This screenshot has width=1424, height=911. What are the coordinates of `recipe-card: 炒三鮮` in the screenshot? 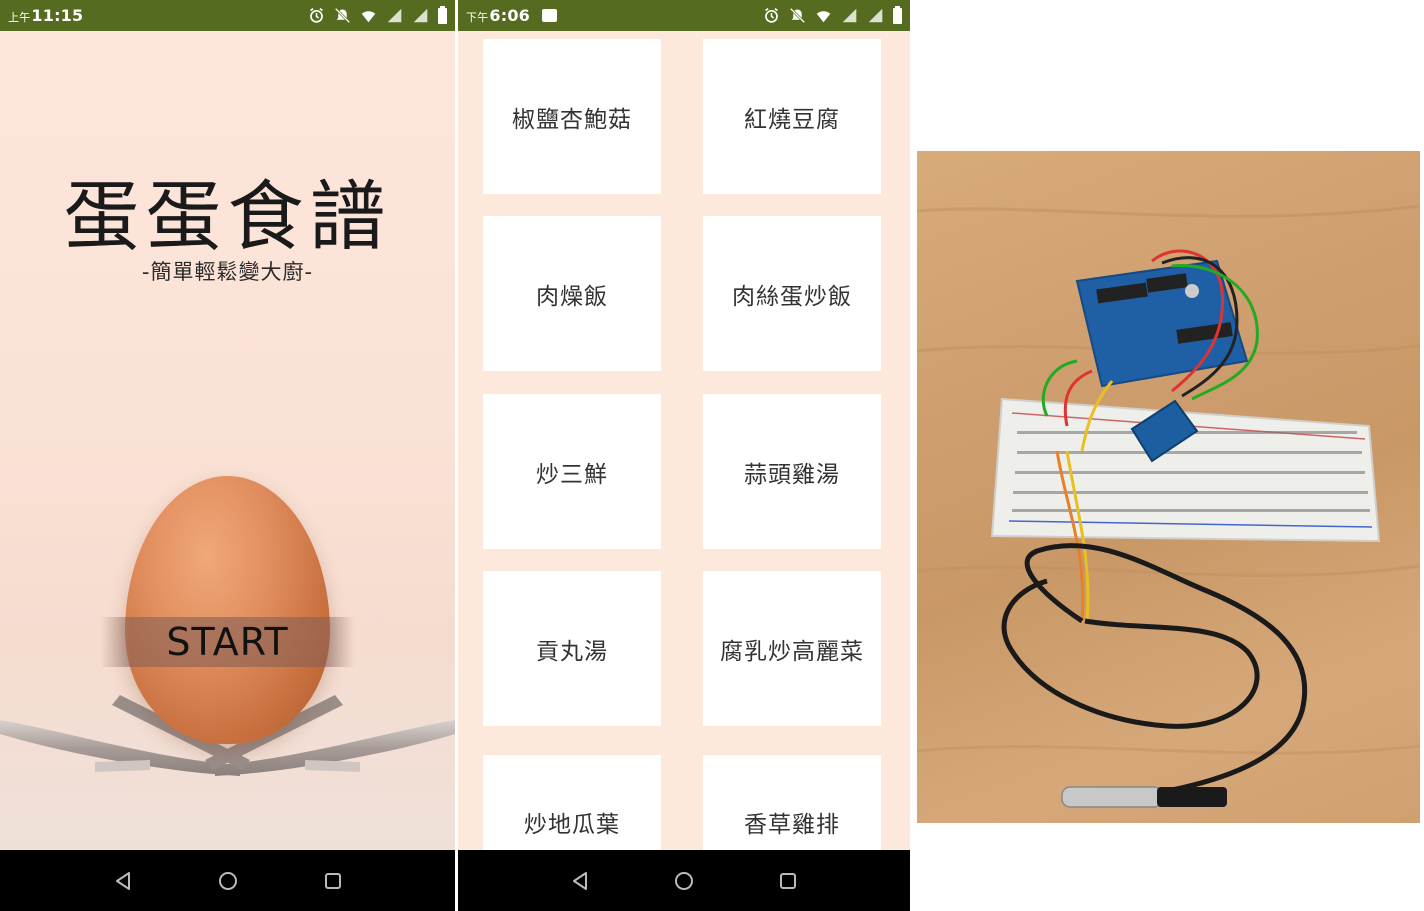 It's located at (572, 471).